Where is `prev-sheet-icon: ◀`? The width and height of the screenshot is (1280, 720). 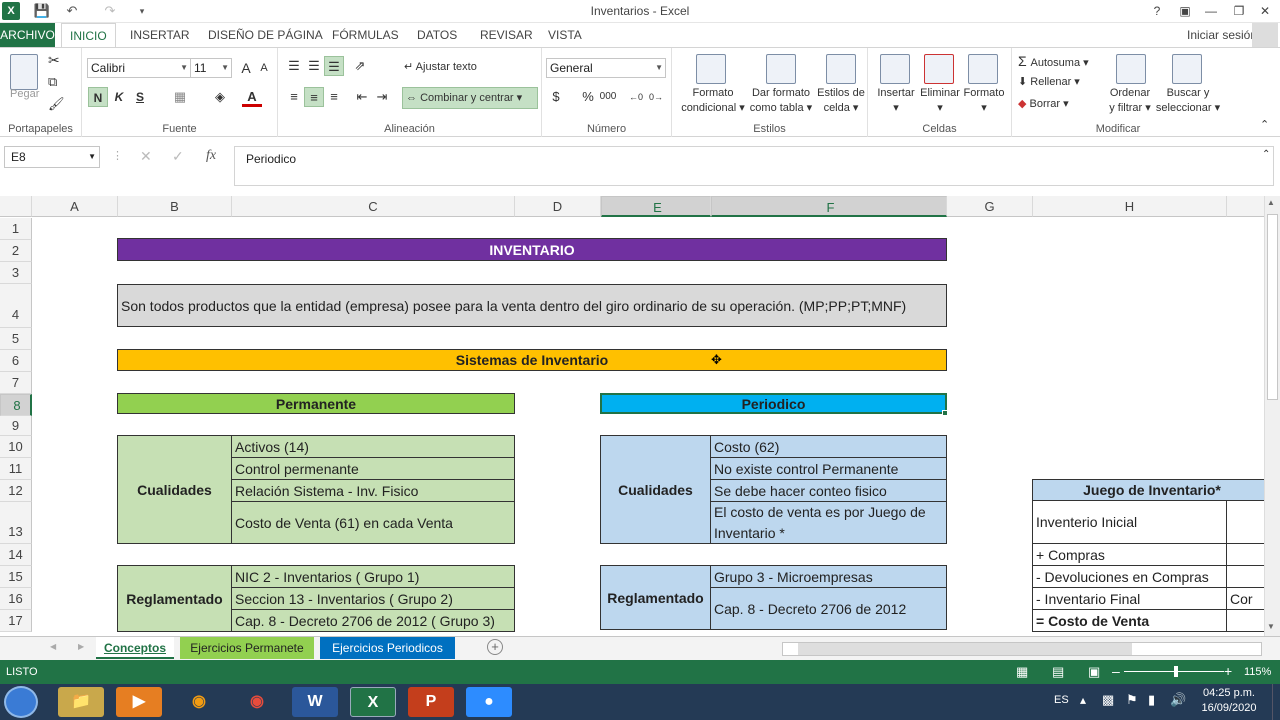
prev-sheet-icon: ◀ is located at coordinates (53, 646).